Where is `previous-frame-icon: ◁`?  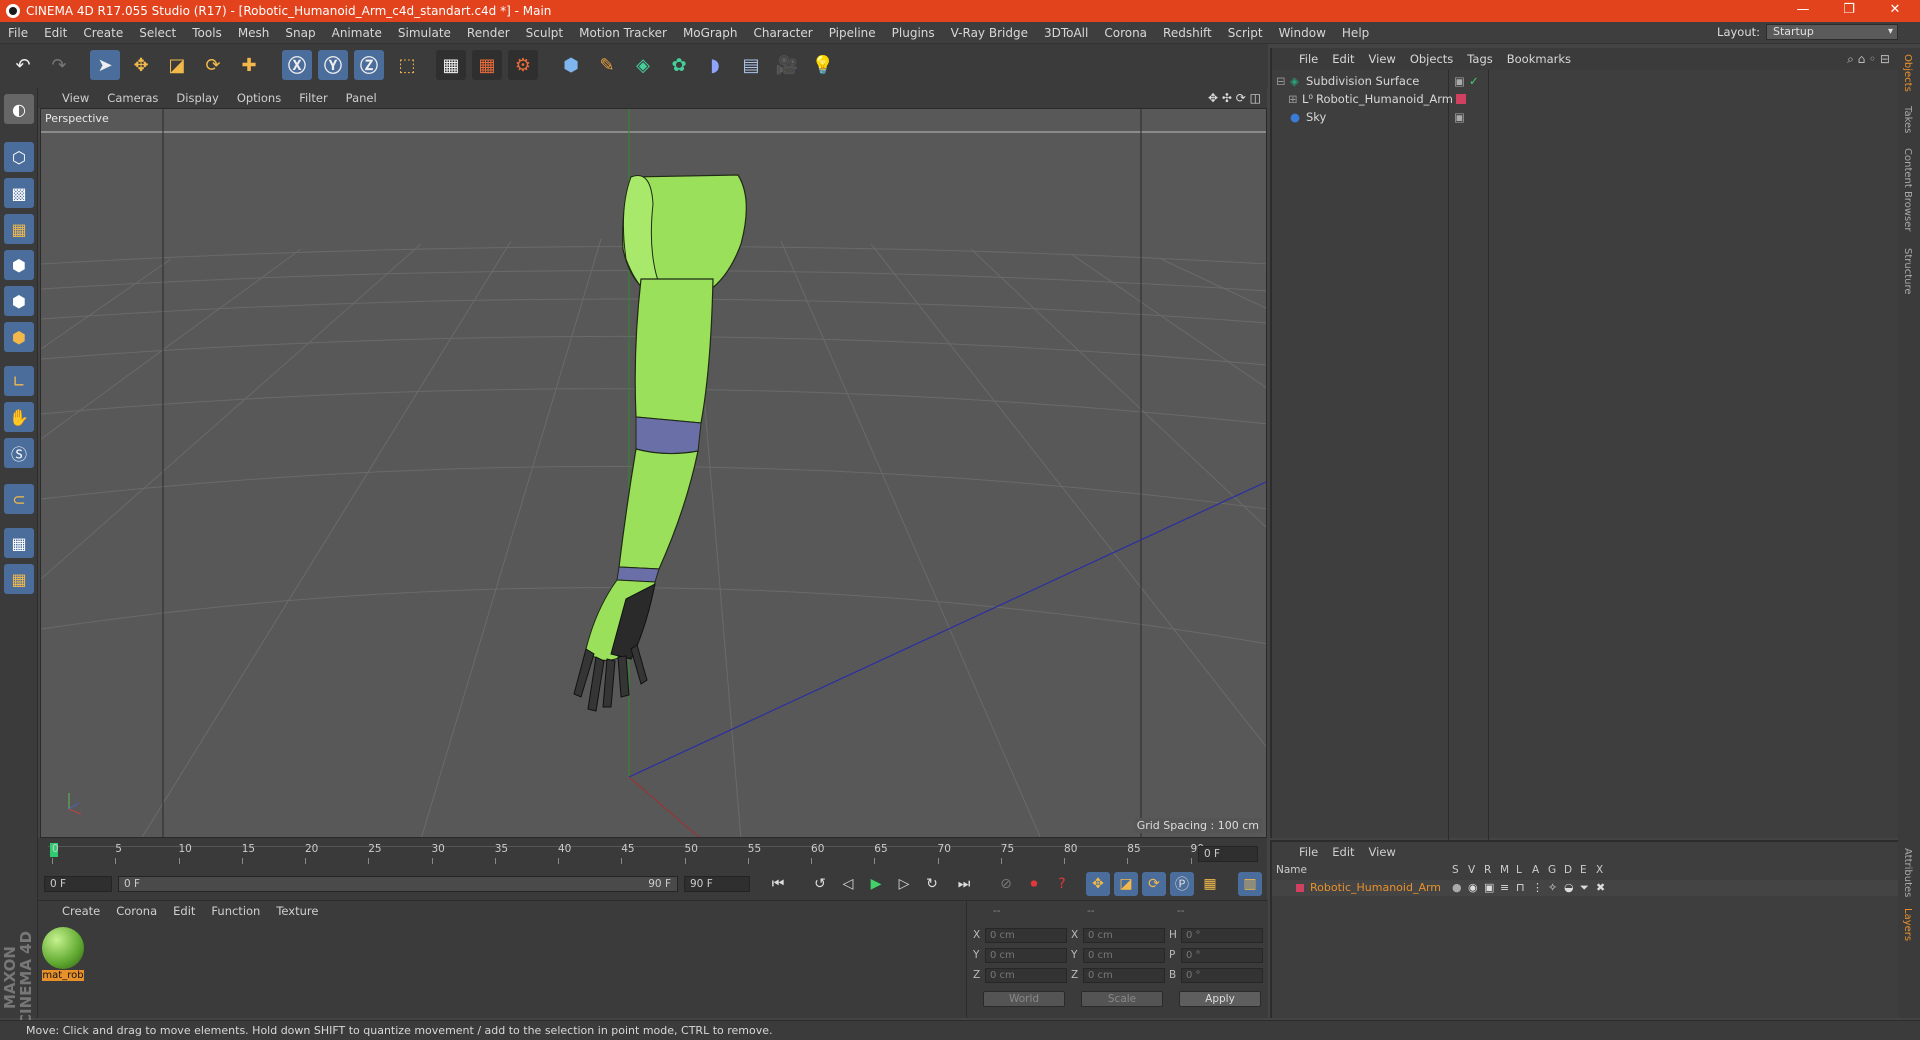
previous-frame-icon: ◁ is located at coordinates (848, 884).